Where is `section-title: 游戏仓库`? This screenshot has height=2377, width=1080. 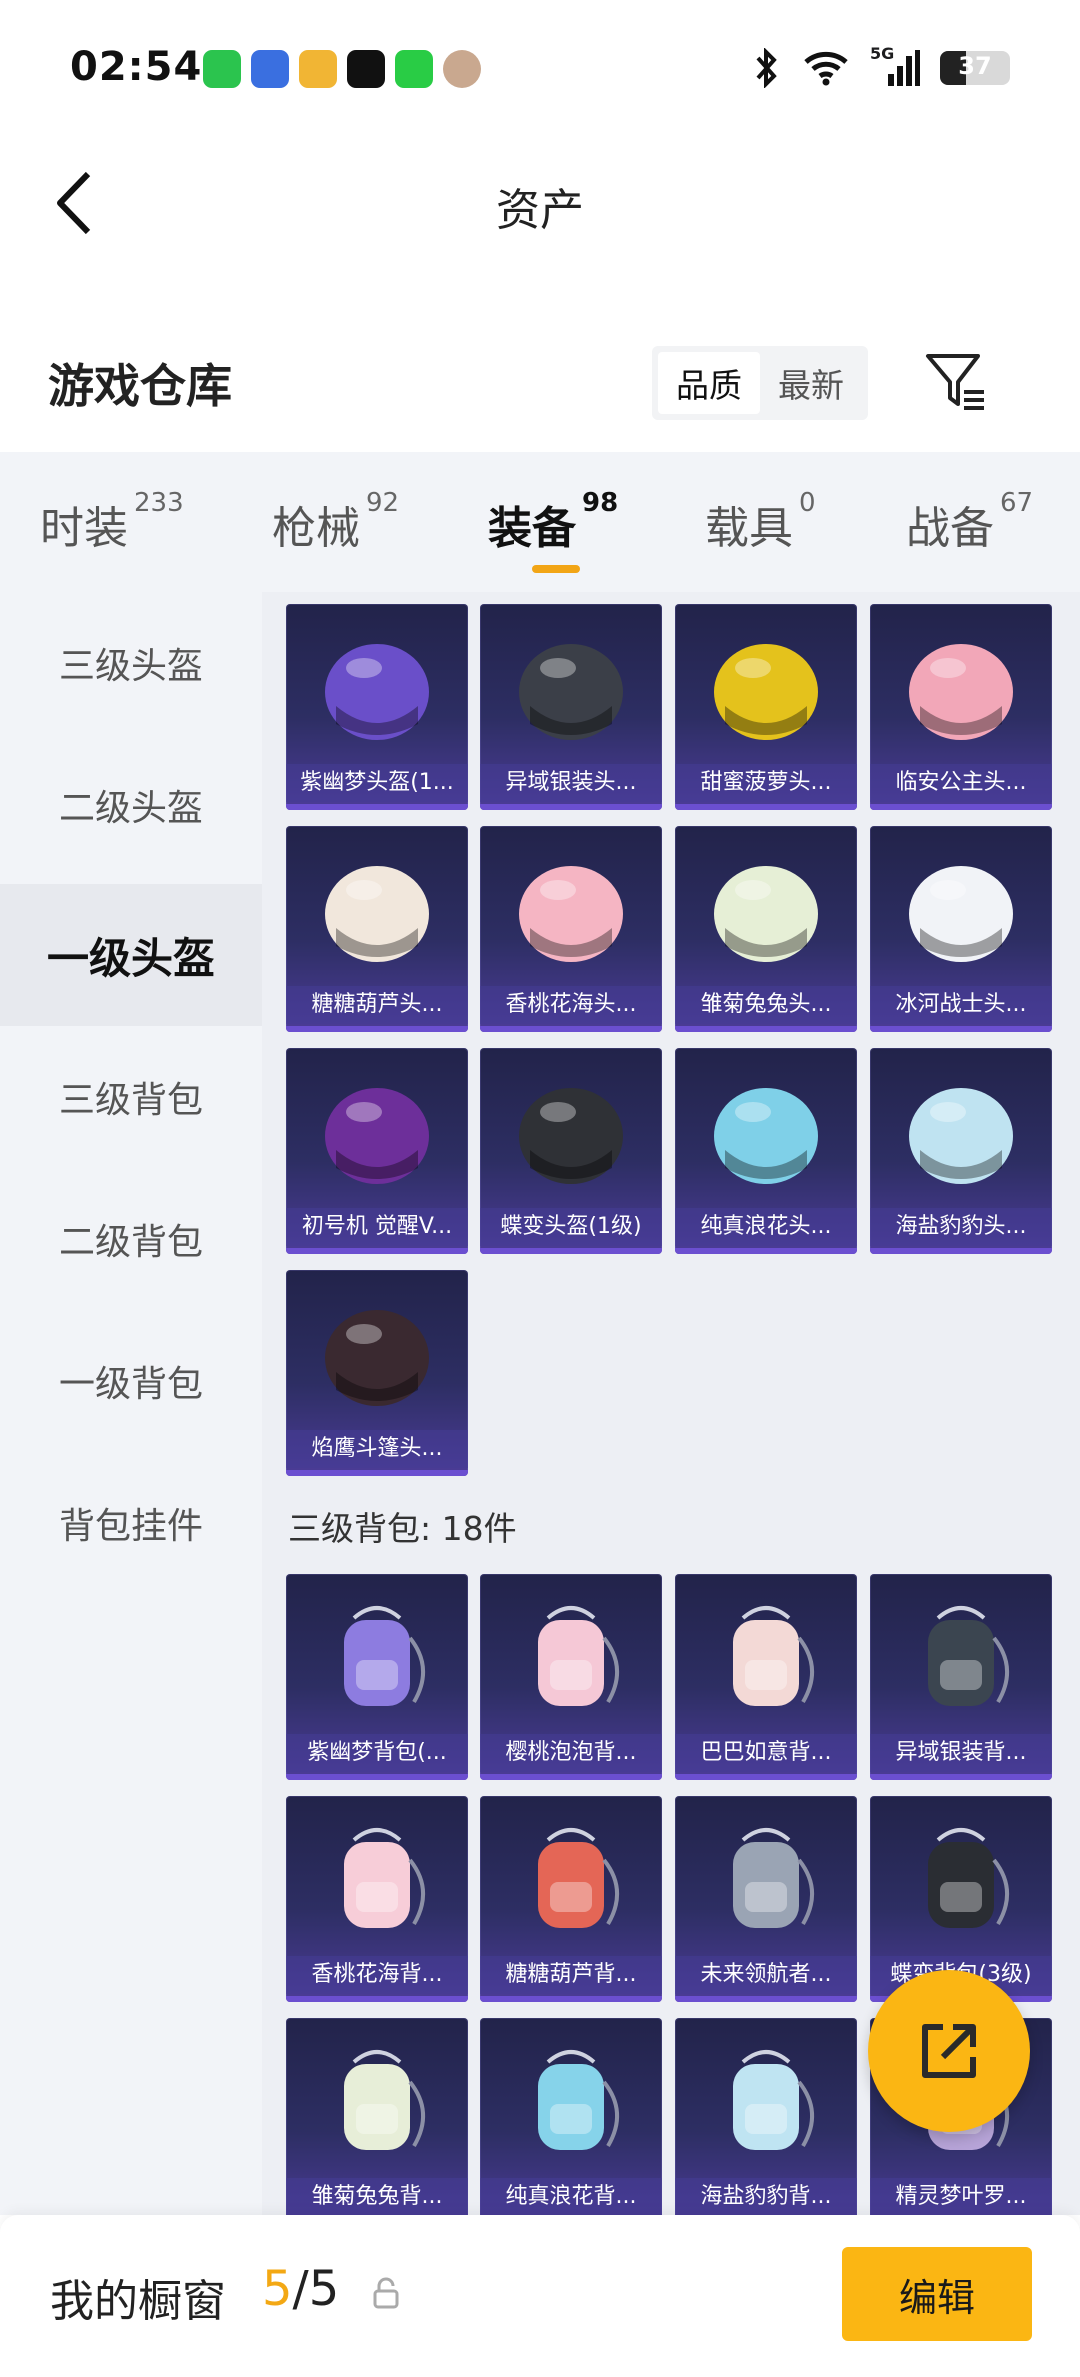
section-title: 游戏仓库 is located at coordinates (140, 386).